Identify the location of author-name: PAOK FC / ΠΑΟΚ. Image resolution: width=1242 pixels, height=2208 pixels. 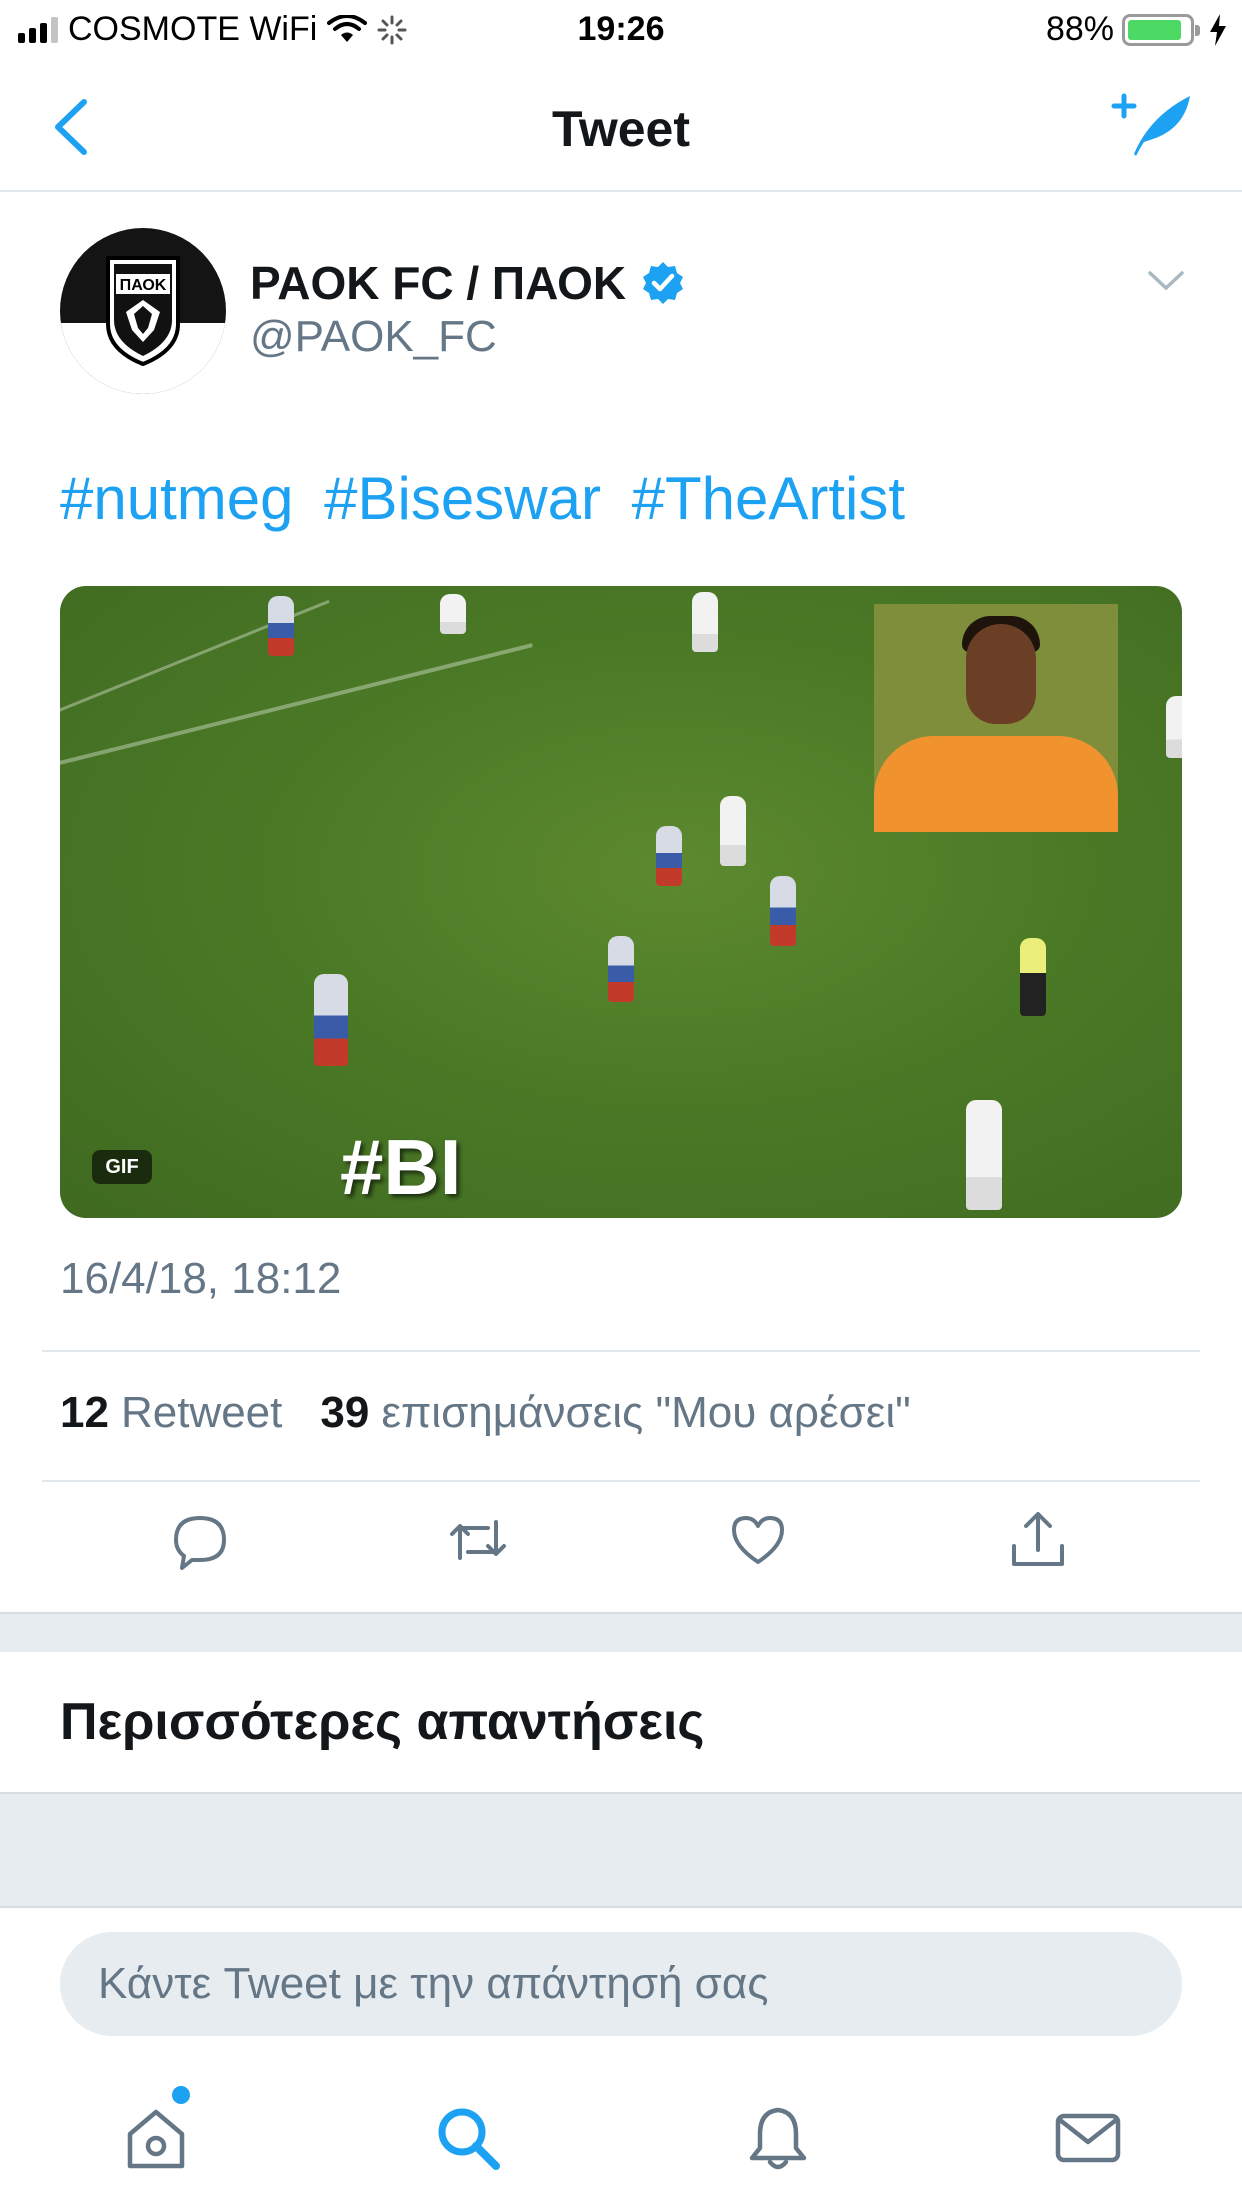
(468, 283).